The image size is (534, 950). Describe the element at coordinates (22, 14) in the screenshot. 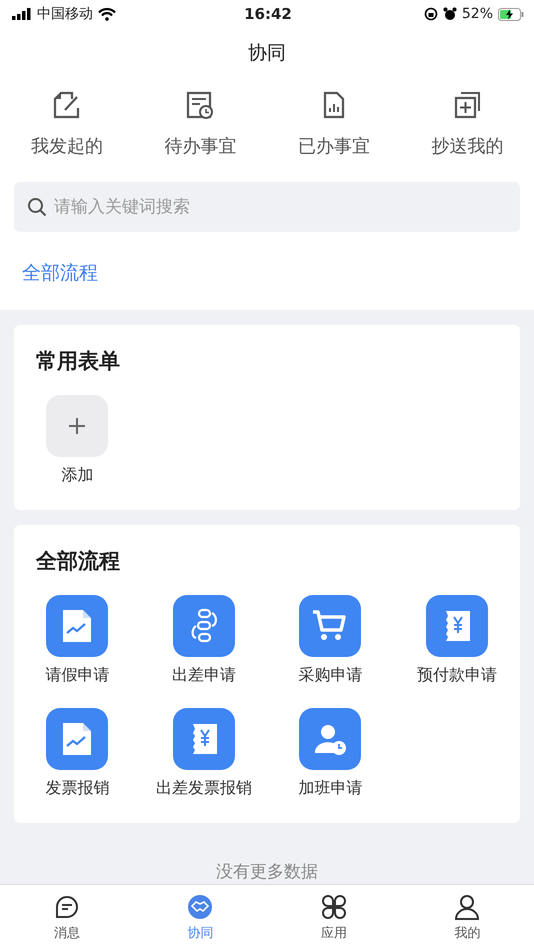

I see `signal-icon` at that location.